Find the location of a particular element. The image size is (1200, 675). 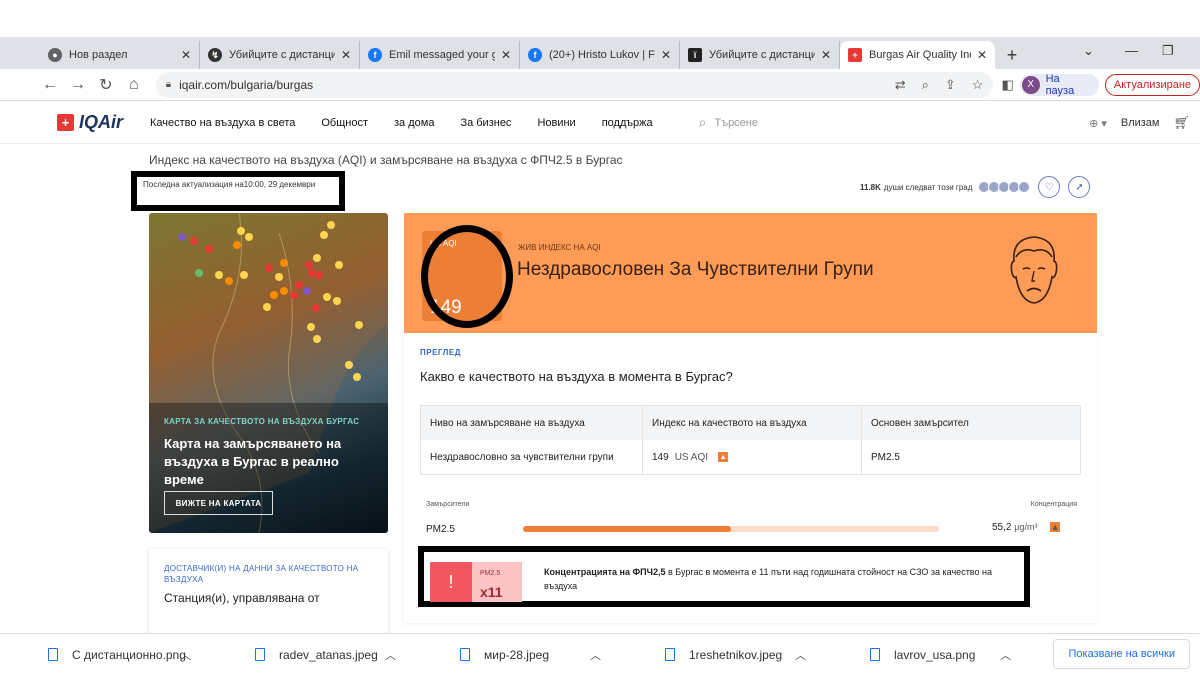

warning-icon: ! is located at coordinates (451, 582).